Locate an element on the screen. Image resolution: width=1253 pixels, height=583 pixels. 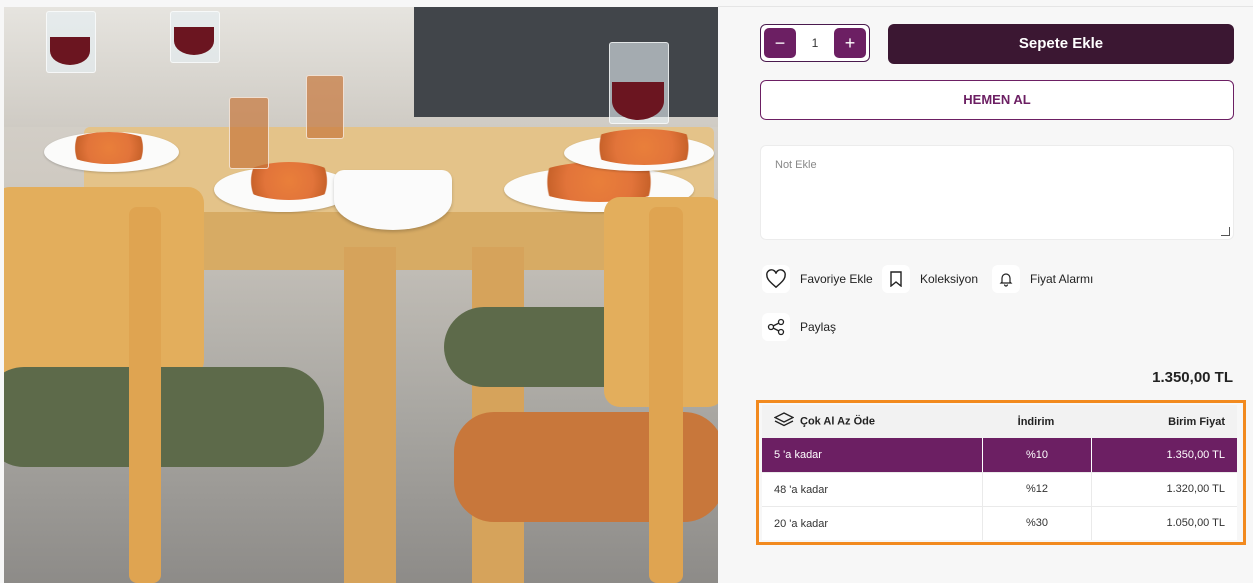
row-price: 1.050,00 TL is located at coordinates (1164, 523).